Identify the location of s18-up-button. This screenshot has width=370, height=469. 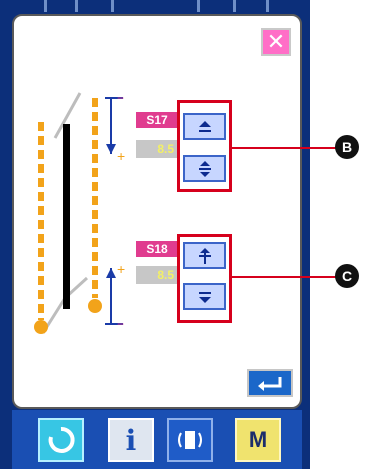
(204, 255).